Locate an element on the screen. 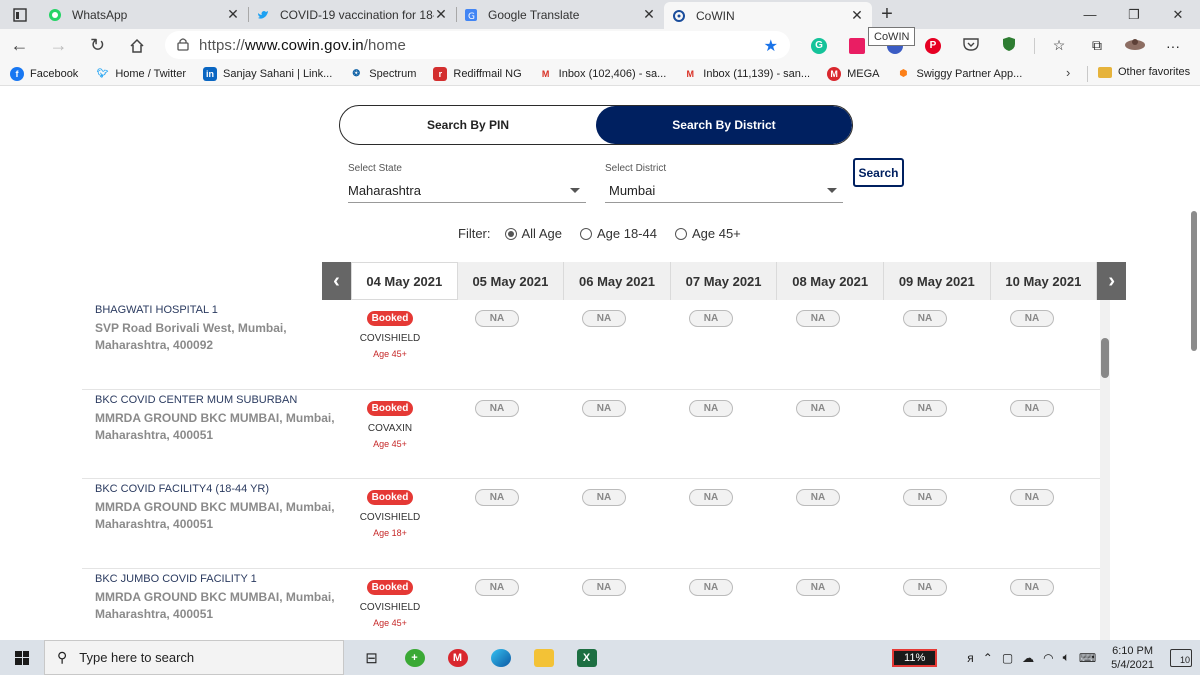 The width and height of the screenshot is (1200, 675). state-select: Select State Maharashtra is located at coordinates (467, 183).